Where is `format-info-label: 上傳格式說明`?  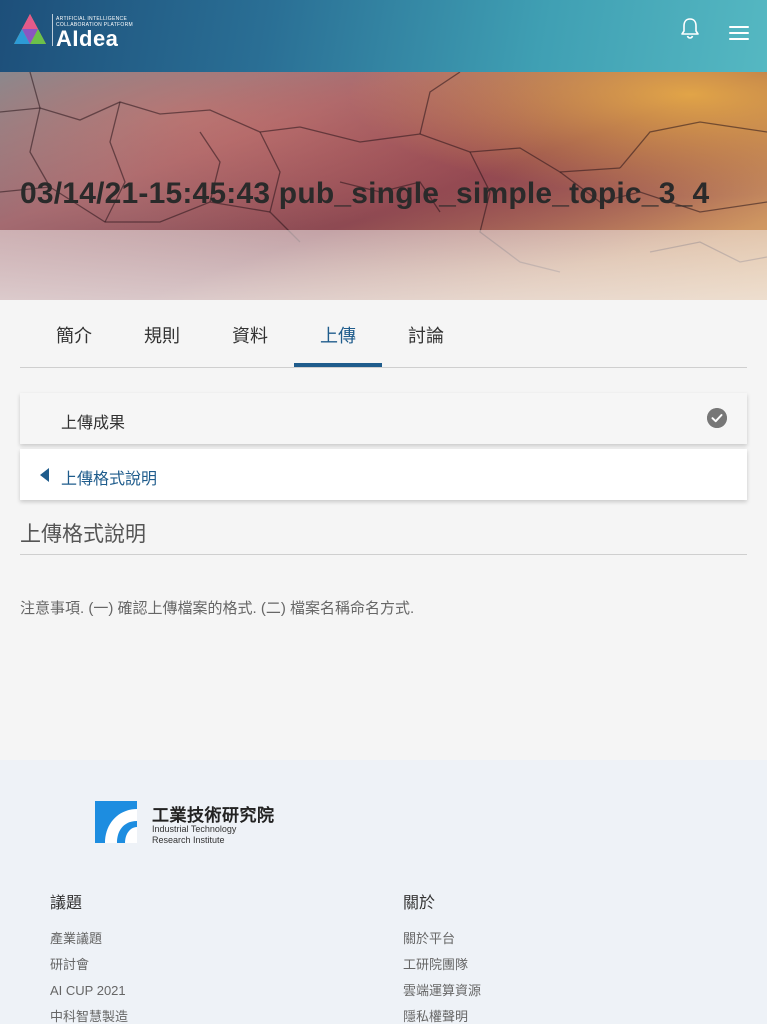
format-info-label: 上傳格式說明 is located at coordinates (109, 479).